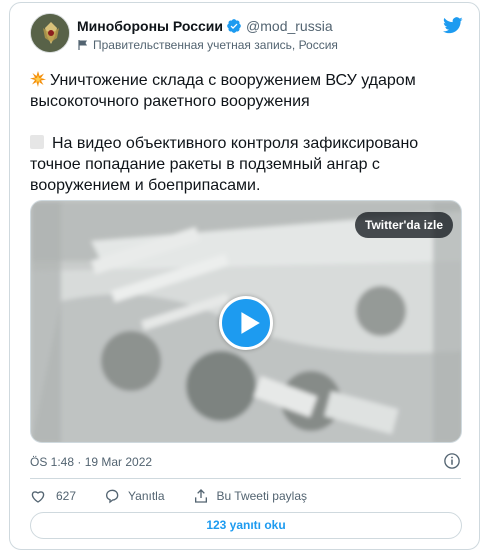 This screenshot has width=489, height=555. What do you see at coordinates (246, 525) in the screenshot?
I see `read-replies-button: 123 yanıtı oku` at bounding box center [246, 525].